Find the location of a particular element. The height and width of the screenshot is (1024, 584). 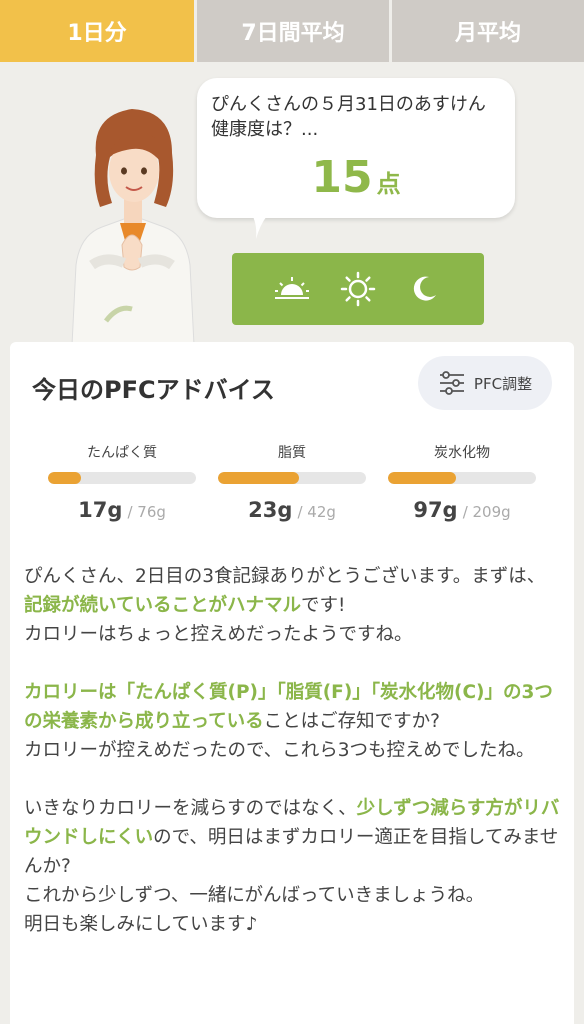

tab-1day: 1日分 is located at coordinates (97, 31).